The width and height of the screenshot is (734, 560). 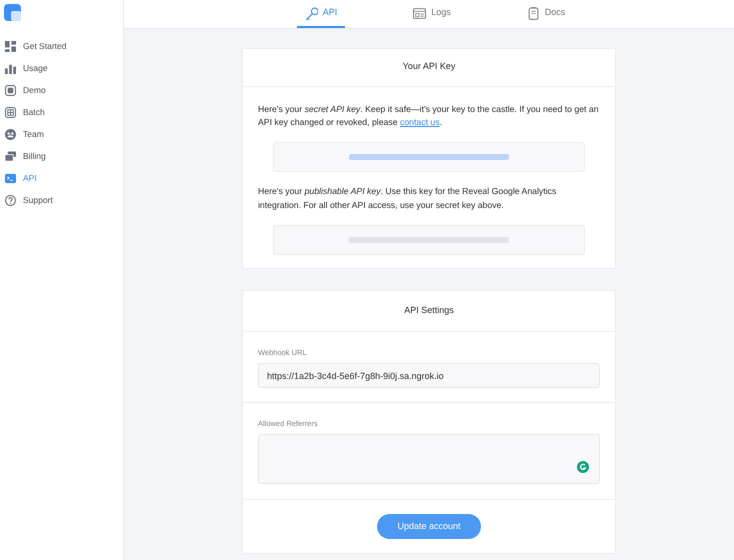 I want to click on terminal-icon, so click(x=10, y=178).